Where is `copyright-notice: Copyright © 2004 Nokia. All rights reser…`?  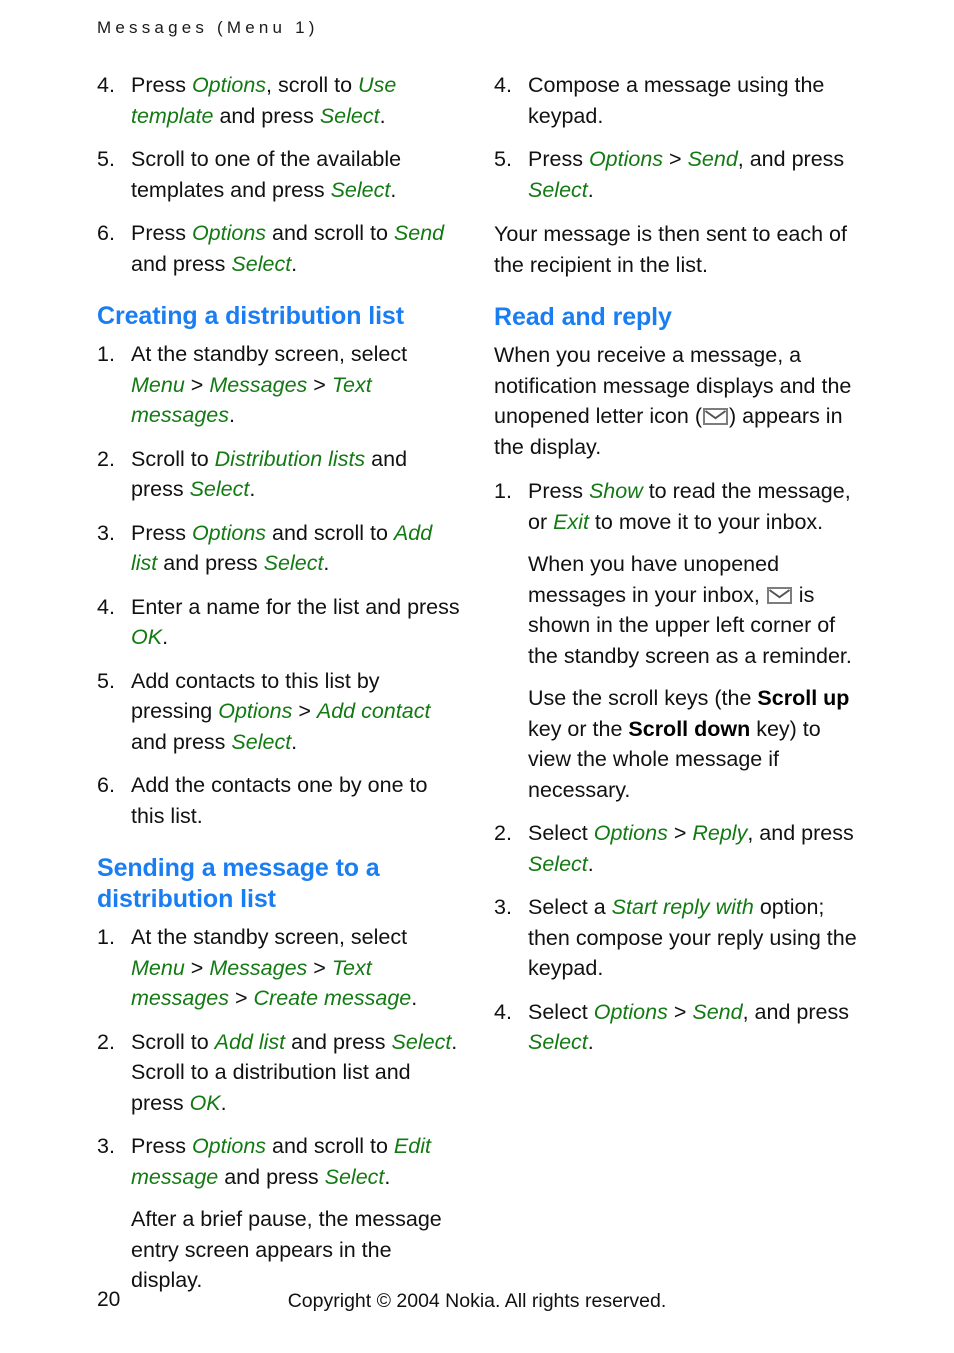
copyright-notice: Copyright © 2004 Nokia. All rights reser… is located at coordinates (477, 1301).